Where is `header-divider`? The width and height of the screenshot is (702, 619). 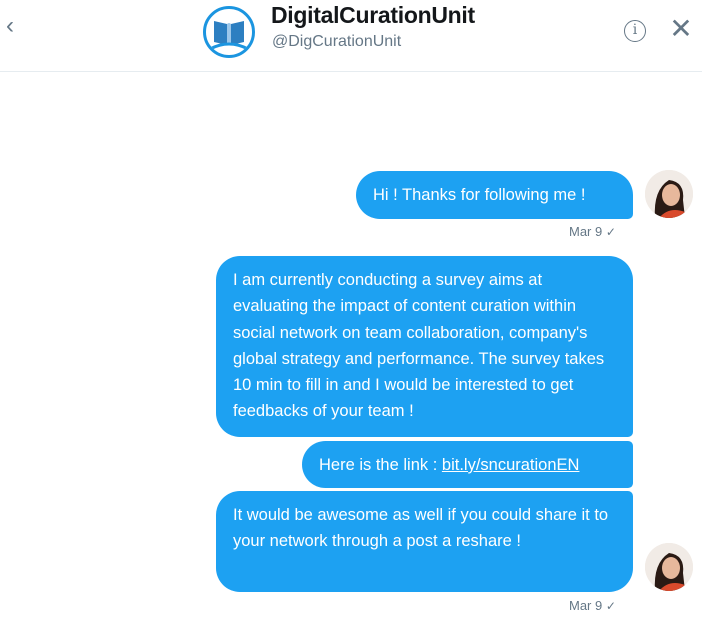
header-divider is located at coordinates (351, 71).